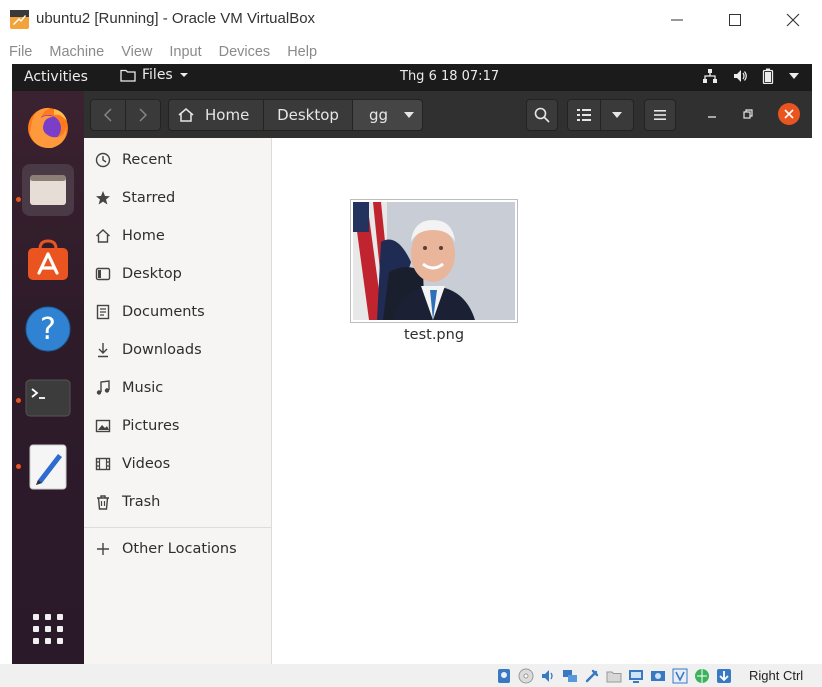  I want to click on sidebar-item-label: Home, so click(143, 236).